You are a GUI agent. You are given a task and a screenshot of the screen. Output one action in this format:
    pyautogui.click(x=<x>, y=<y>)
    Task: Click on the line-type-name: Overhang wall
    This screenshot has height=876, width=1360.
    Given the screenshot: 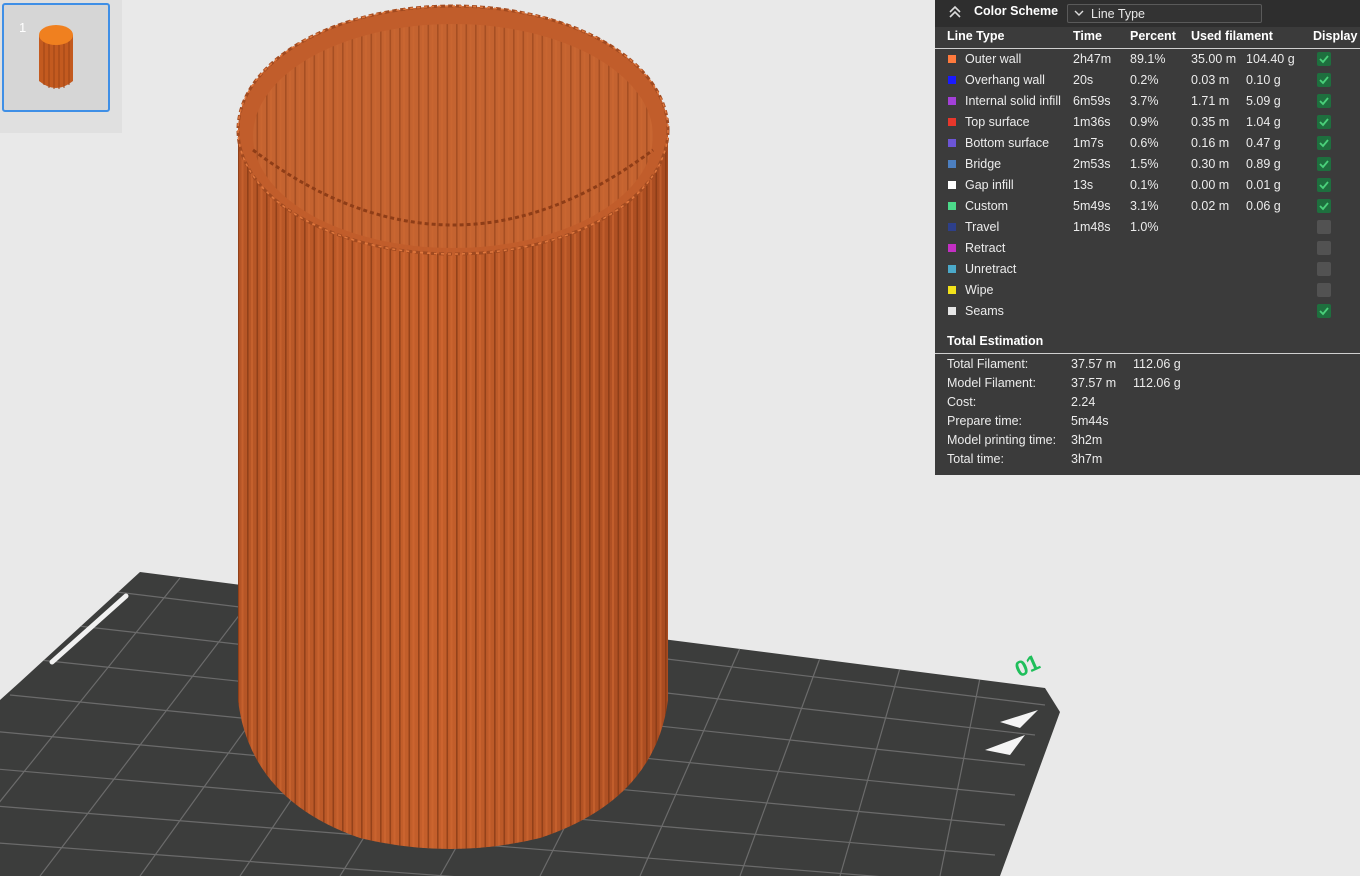 What is the action you would take?
    pyautogui.click(x=1005, y=80)
    